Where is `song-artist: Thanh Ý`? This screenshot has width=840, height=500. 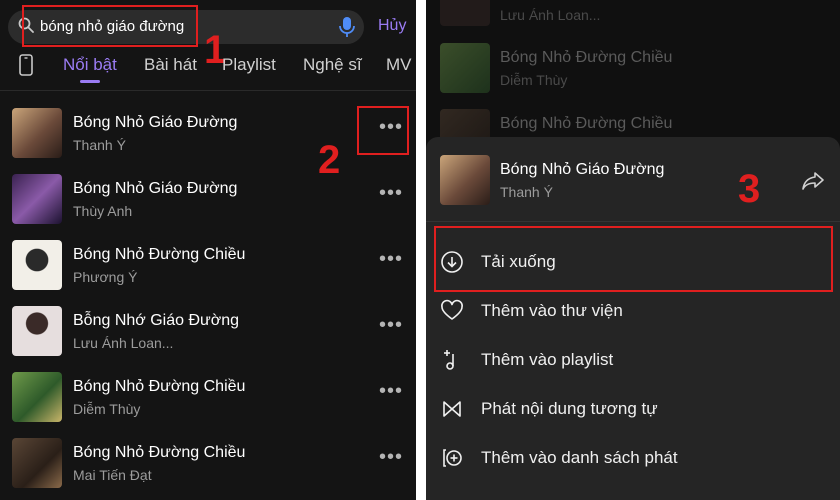 song-artist: Thanh Ý is located at coordinates (99, 145).